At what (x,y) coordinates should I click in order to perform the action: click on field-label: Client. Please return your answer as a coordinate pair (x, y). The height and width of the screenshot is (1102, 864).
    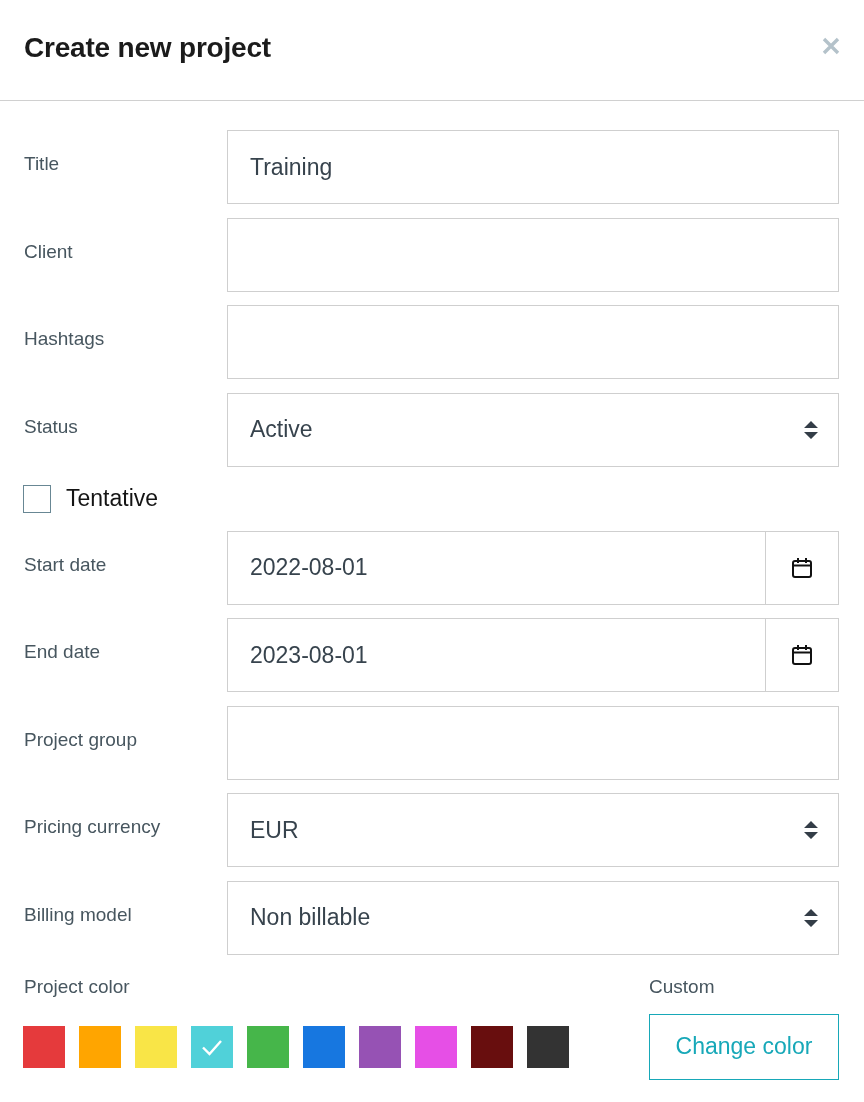
    Looking at the image, I should click on (49, 252).